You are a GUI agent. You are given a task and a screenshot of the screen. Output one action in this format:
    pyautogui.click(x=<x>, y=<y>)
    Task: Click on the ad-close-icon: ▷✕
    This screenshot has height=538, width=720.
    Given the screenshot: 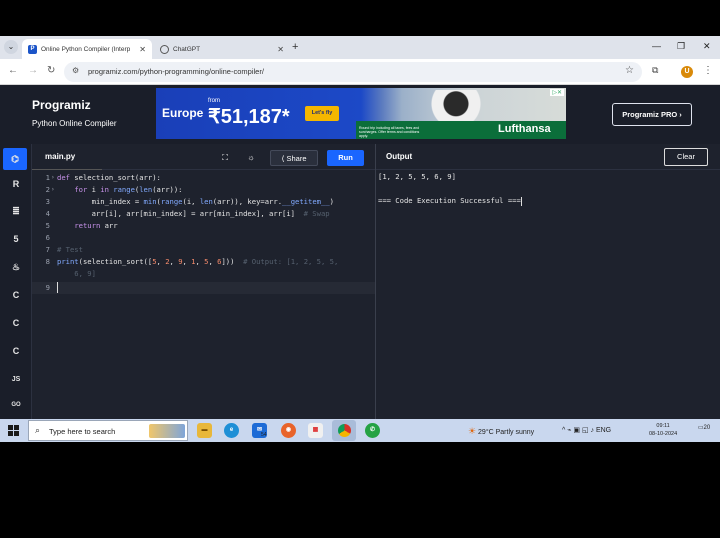 What is the action you would take?
    pyautogui.click(x=557, y=92)
    